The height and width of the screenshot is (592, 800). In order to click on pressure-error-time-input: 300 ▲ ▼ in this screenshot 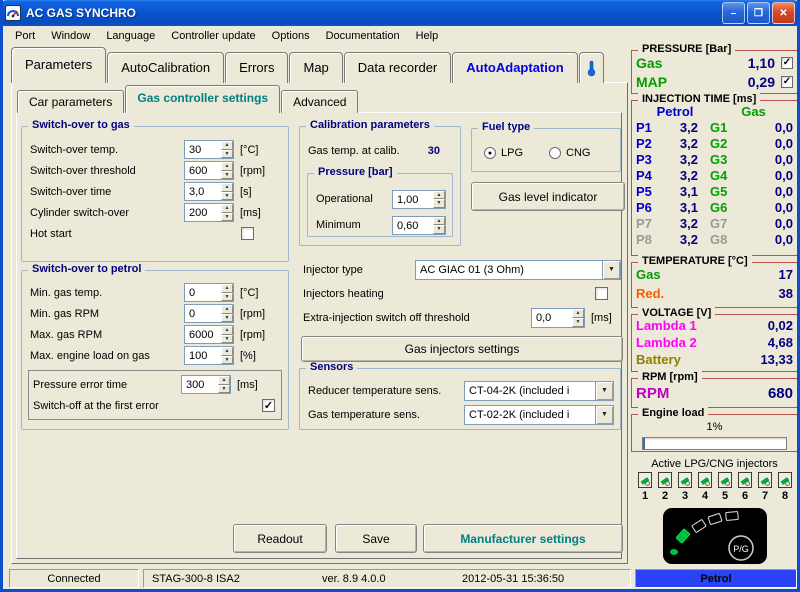, I will do `click(206, 384)`.